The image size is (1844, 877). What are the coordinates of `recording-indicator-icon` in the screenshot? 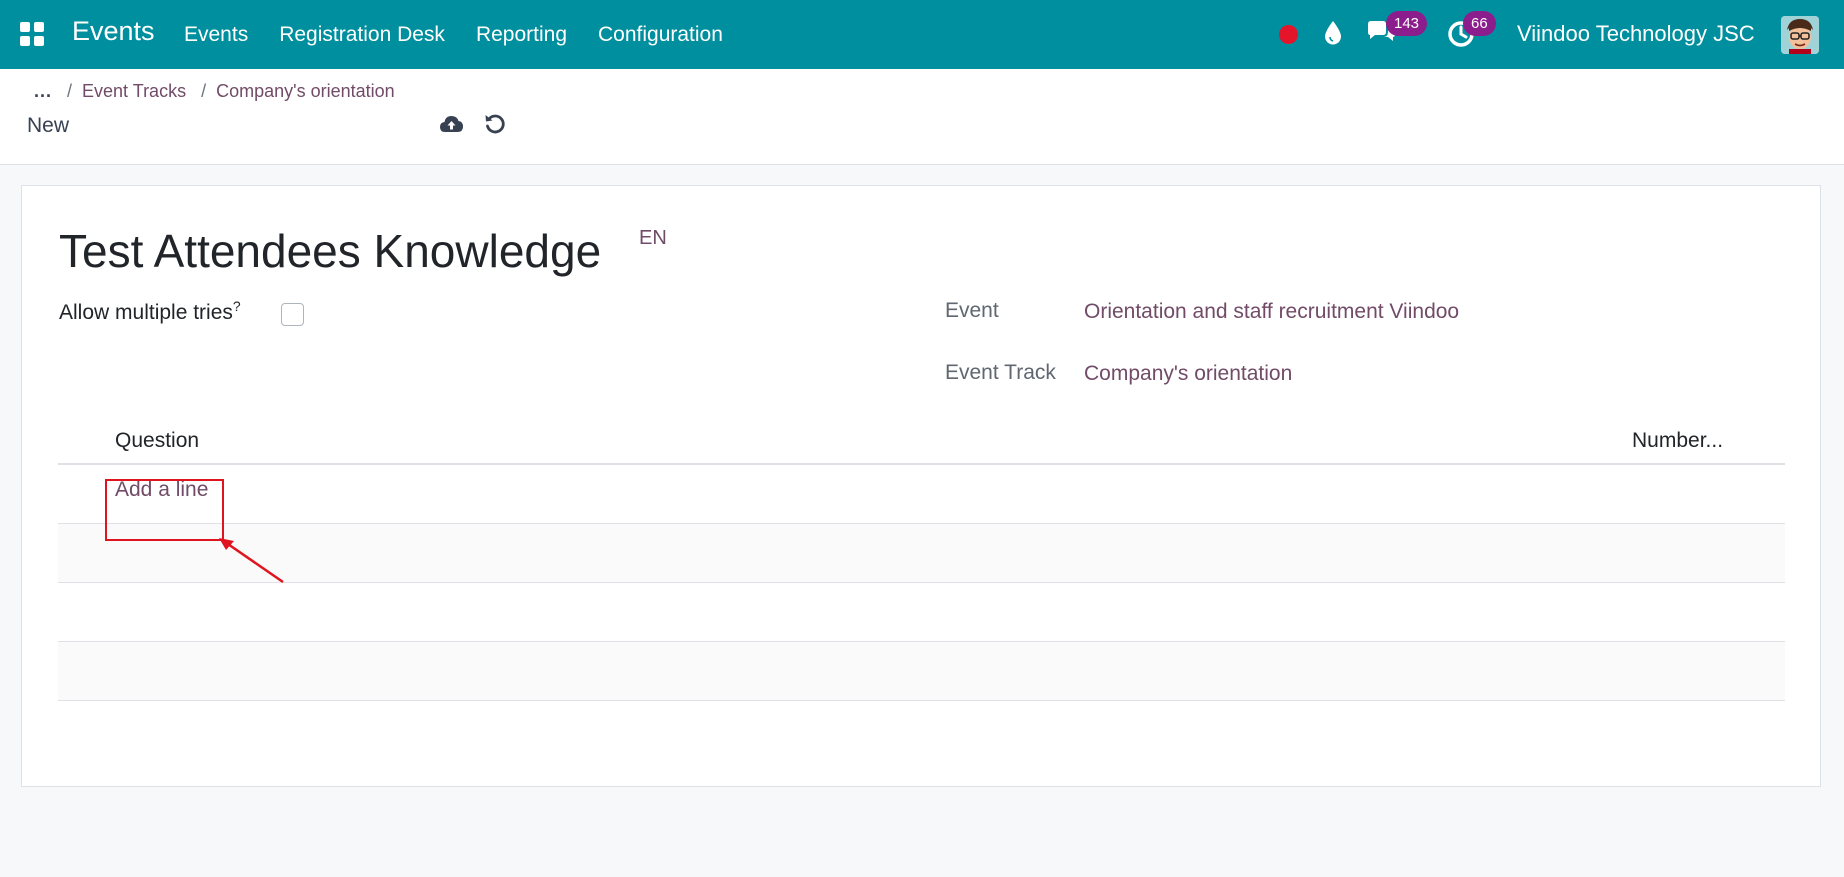 It's located at (1288, 34).